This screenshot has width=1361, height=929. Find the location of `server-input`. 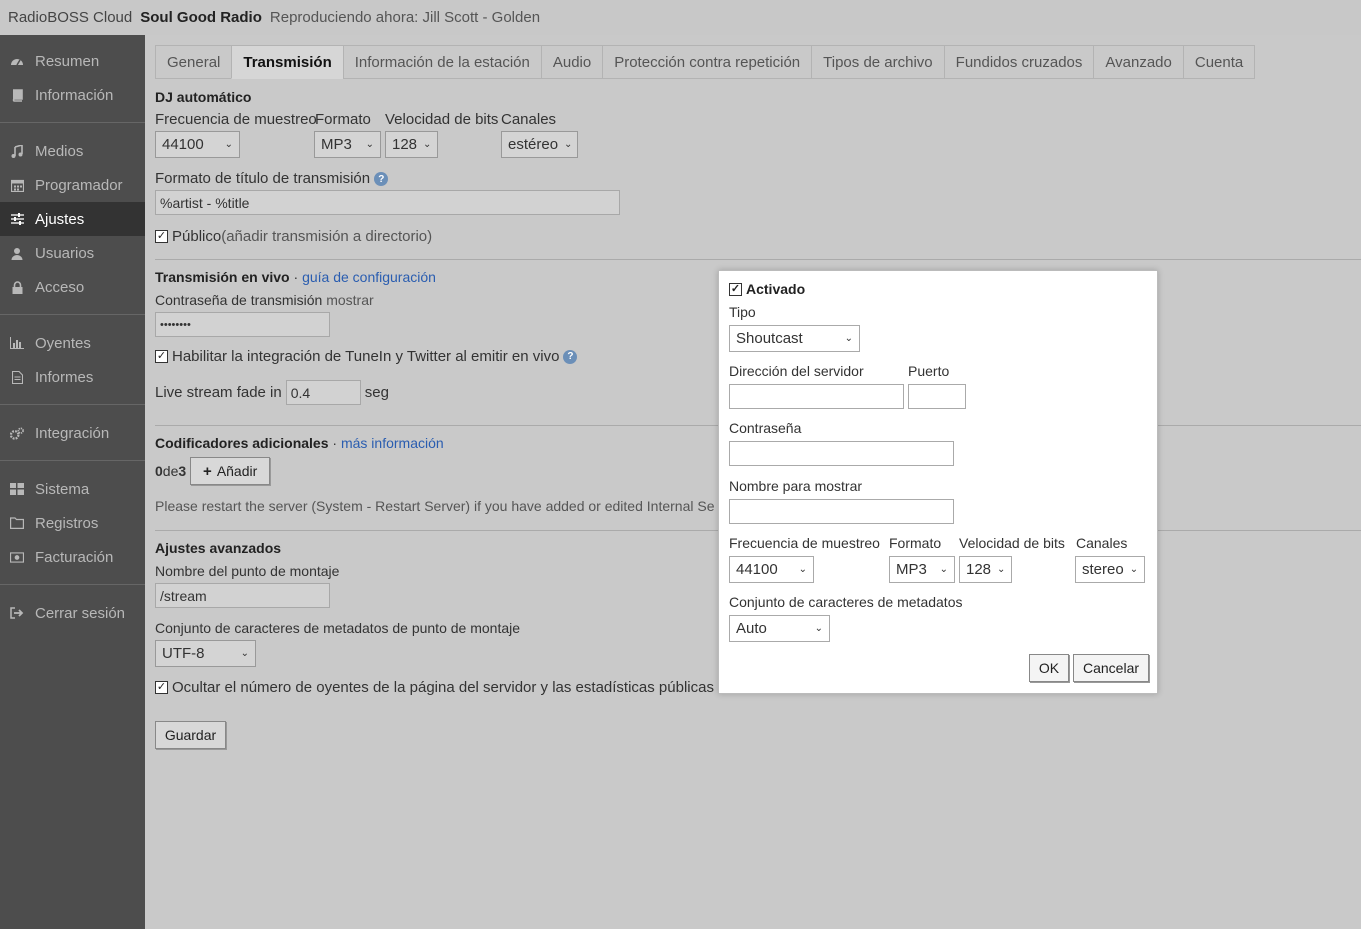

server-input is located at coordinates (816, 396).